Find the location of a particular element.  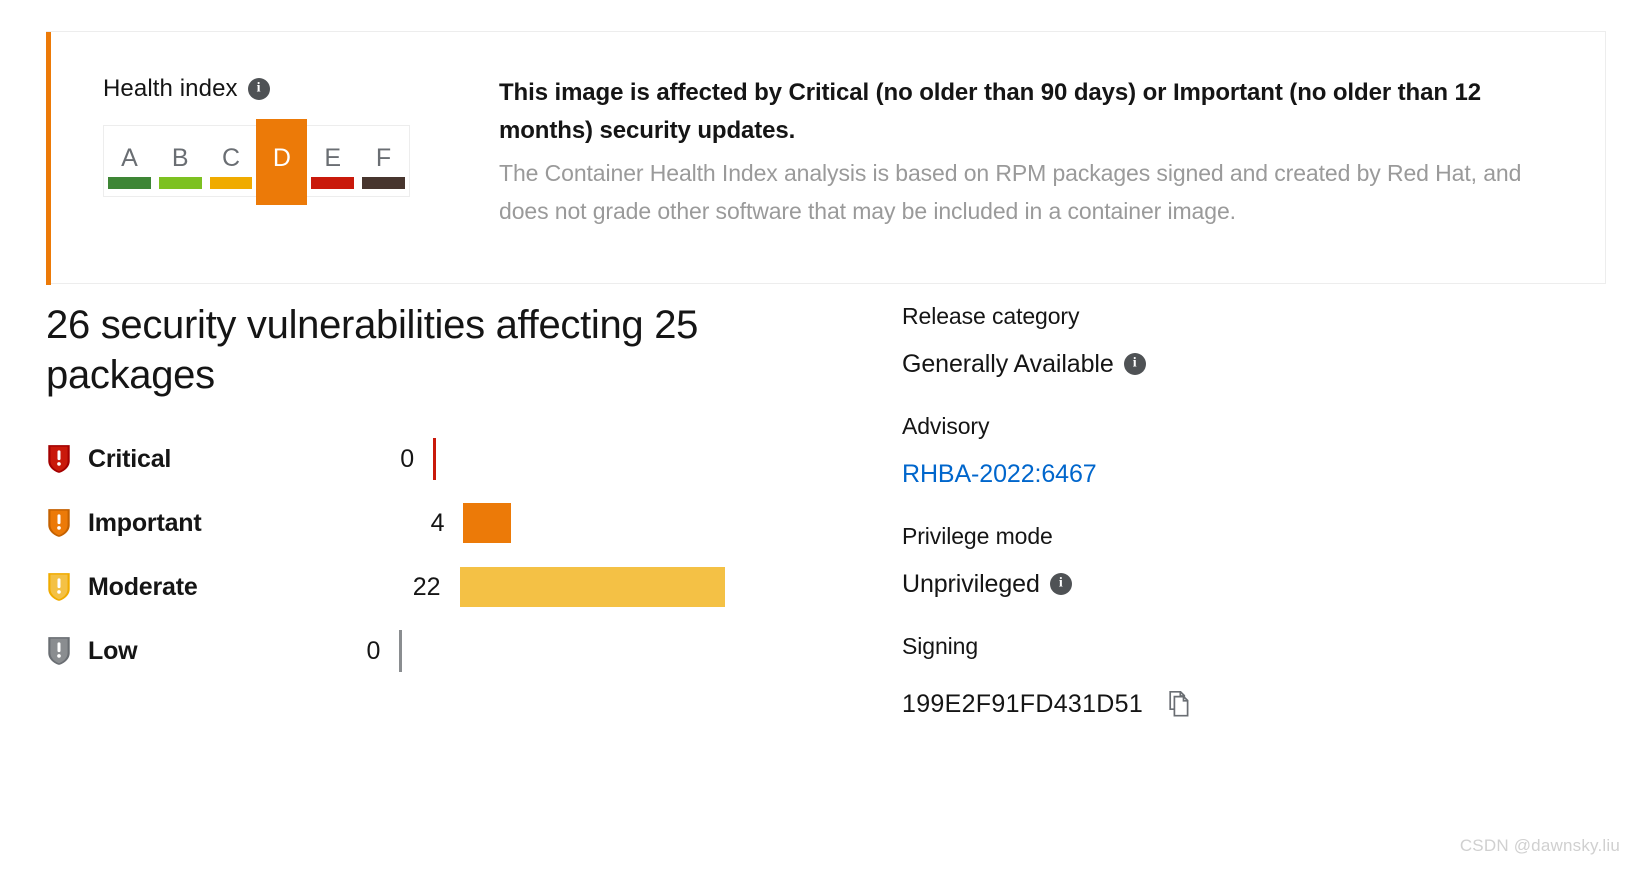

signing-group: Signing 199E2F91FD431D51 is located at coordinates (1226, 675).